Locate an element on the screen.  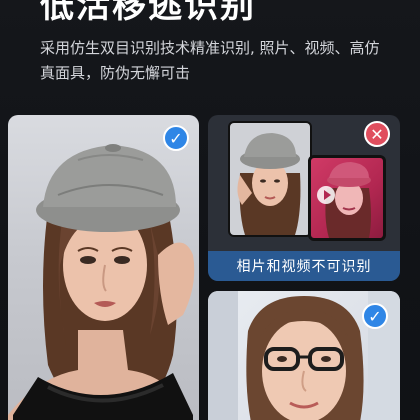
play-icon is located at coordinates (326, 195).